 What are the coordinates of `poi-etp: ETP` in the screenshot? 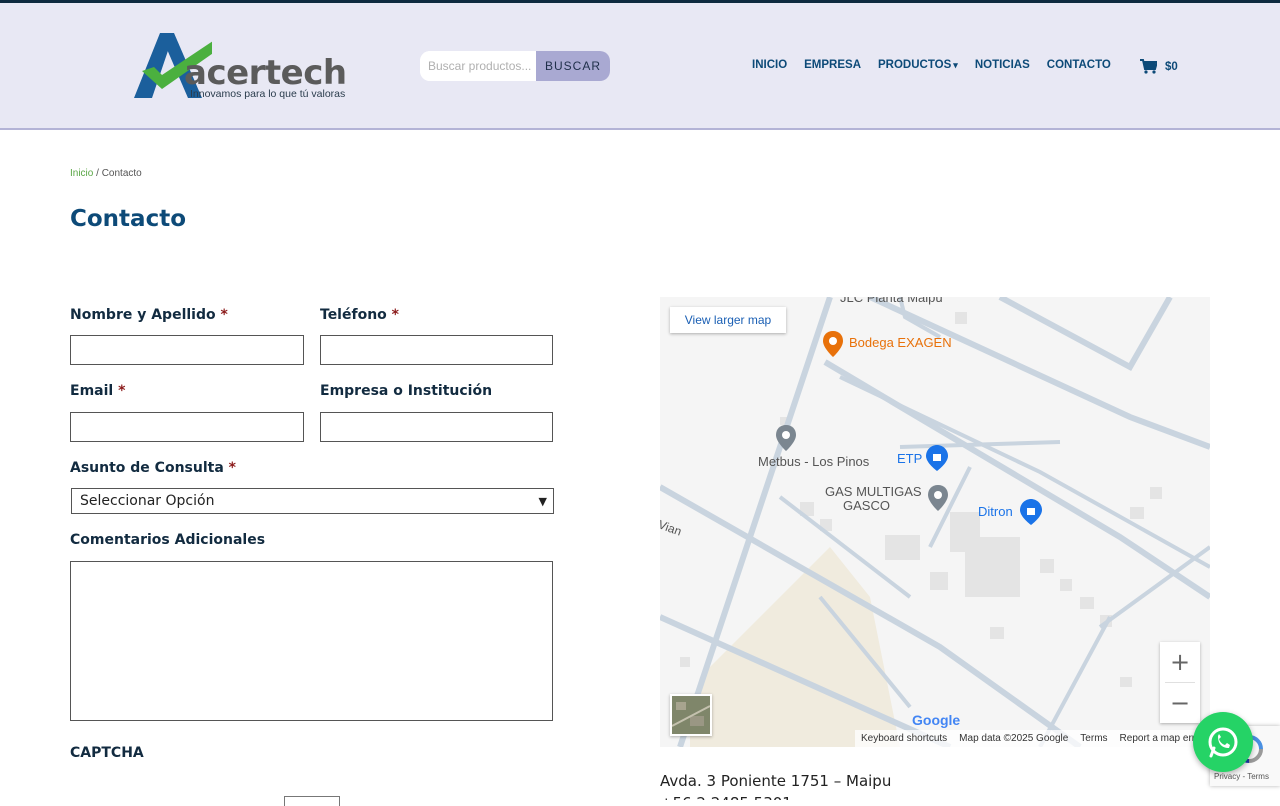 It's located at (909, 458).